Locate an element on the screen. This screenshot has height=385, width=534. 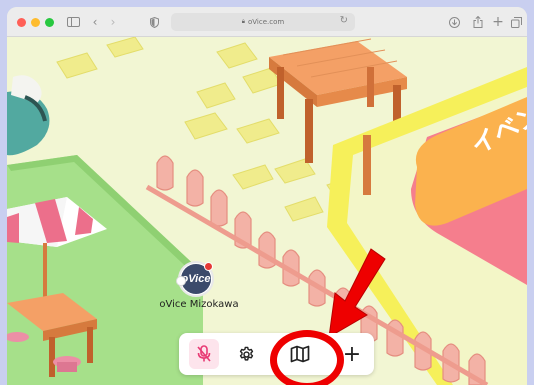
url-text: oVice.com is located at coordinates (266, 22).